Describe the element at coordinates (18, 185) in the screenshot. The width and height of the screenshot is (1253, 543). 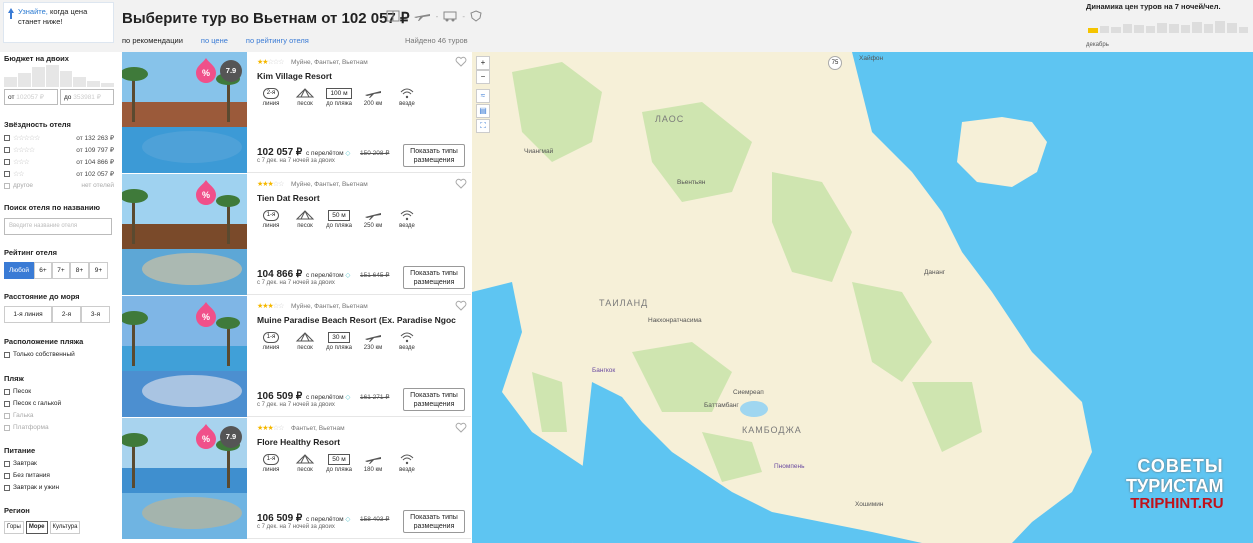
I see `stars-other-checkbox: другое` at that location.